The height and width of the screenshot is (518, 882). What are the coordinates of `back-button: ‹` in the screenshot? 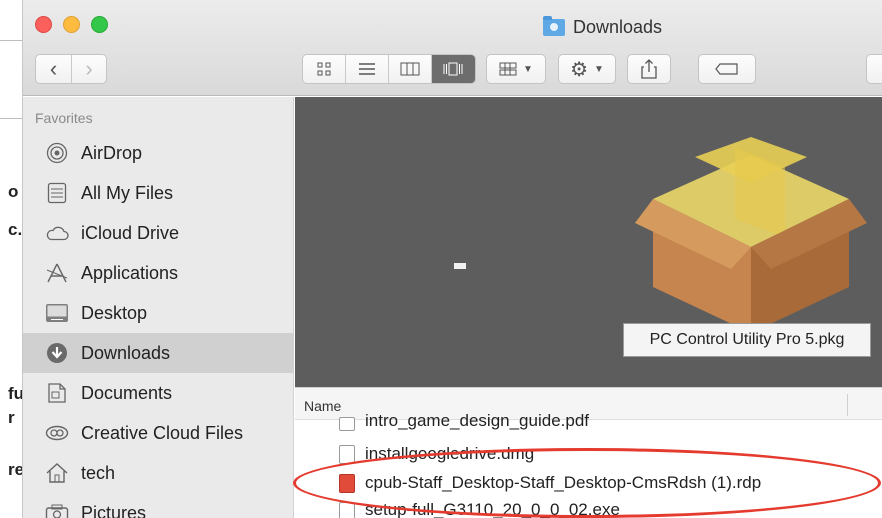 It's located at (53, 69).